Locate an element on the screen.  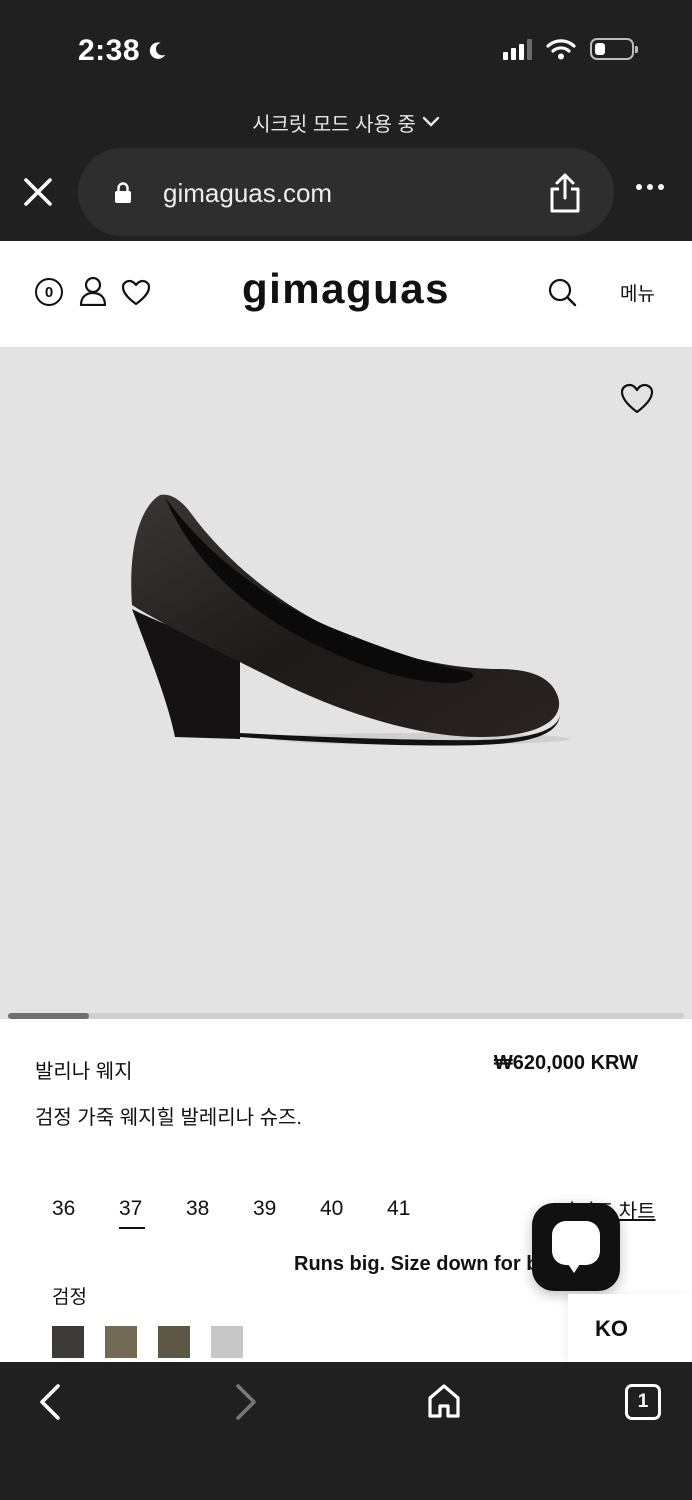
url-row: gimaguas.com is located at coordinates (346, 192).